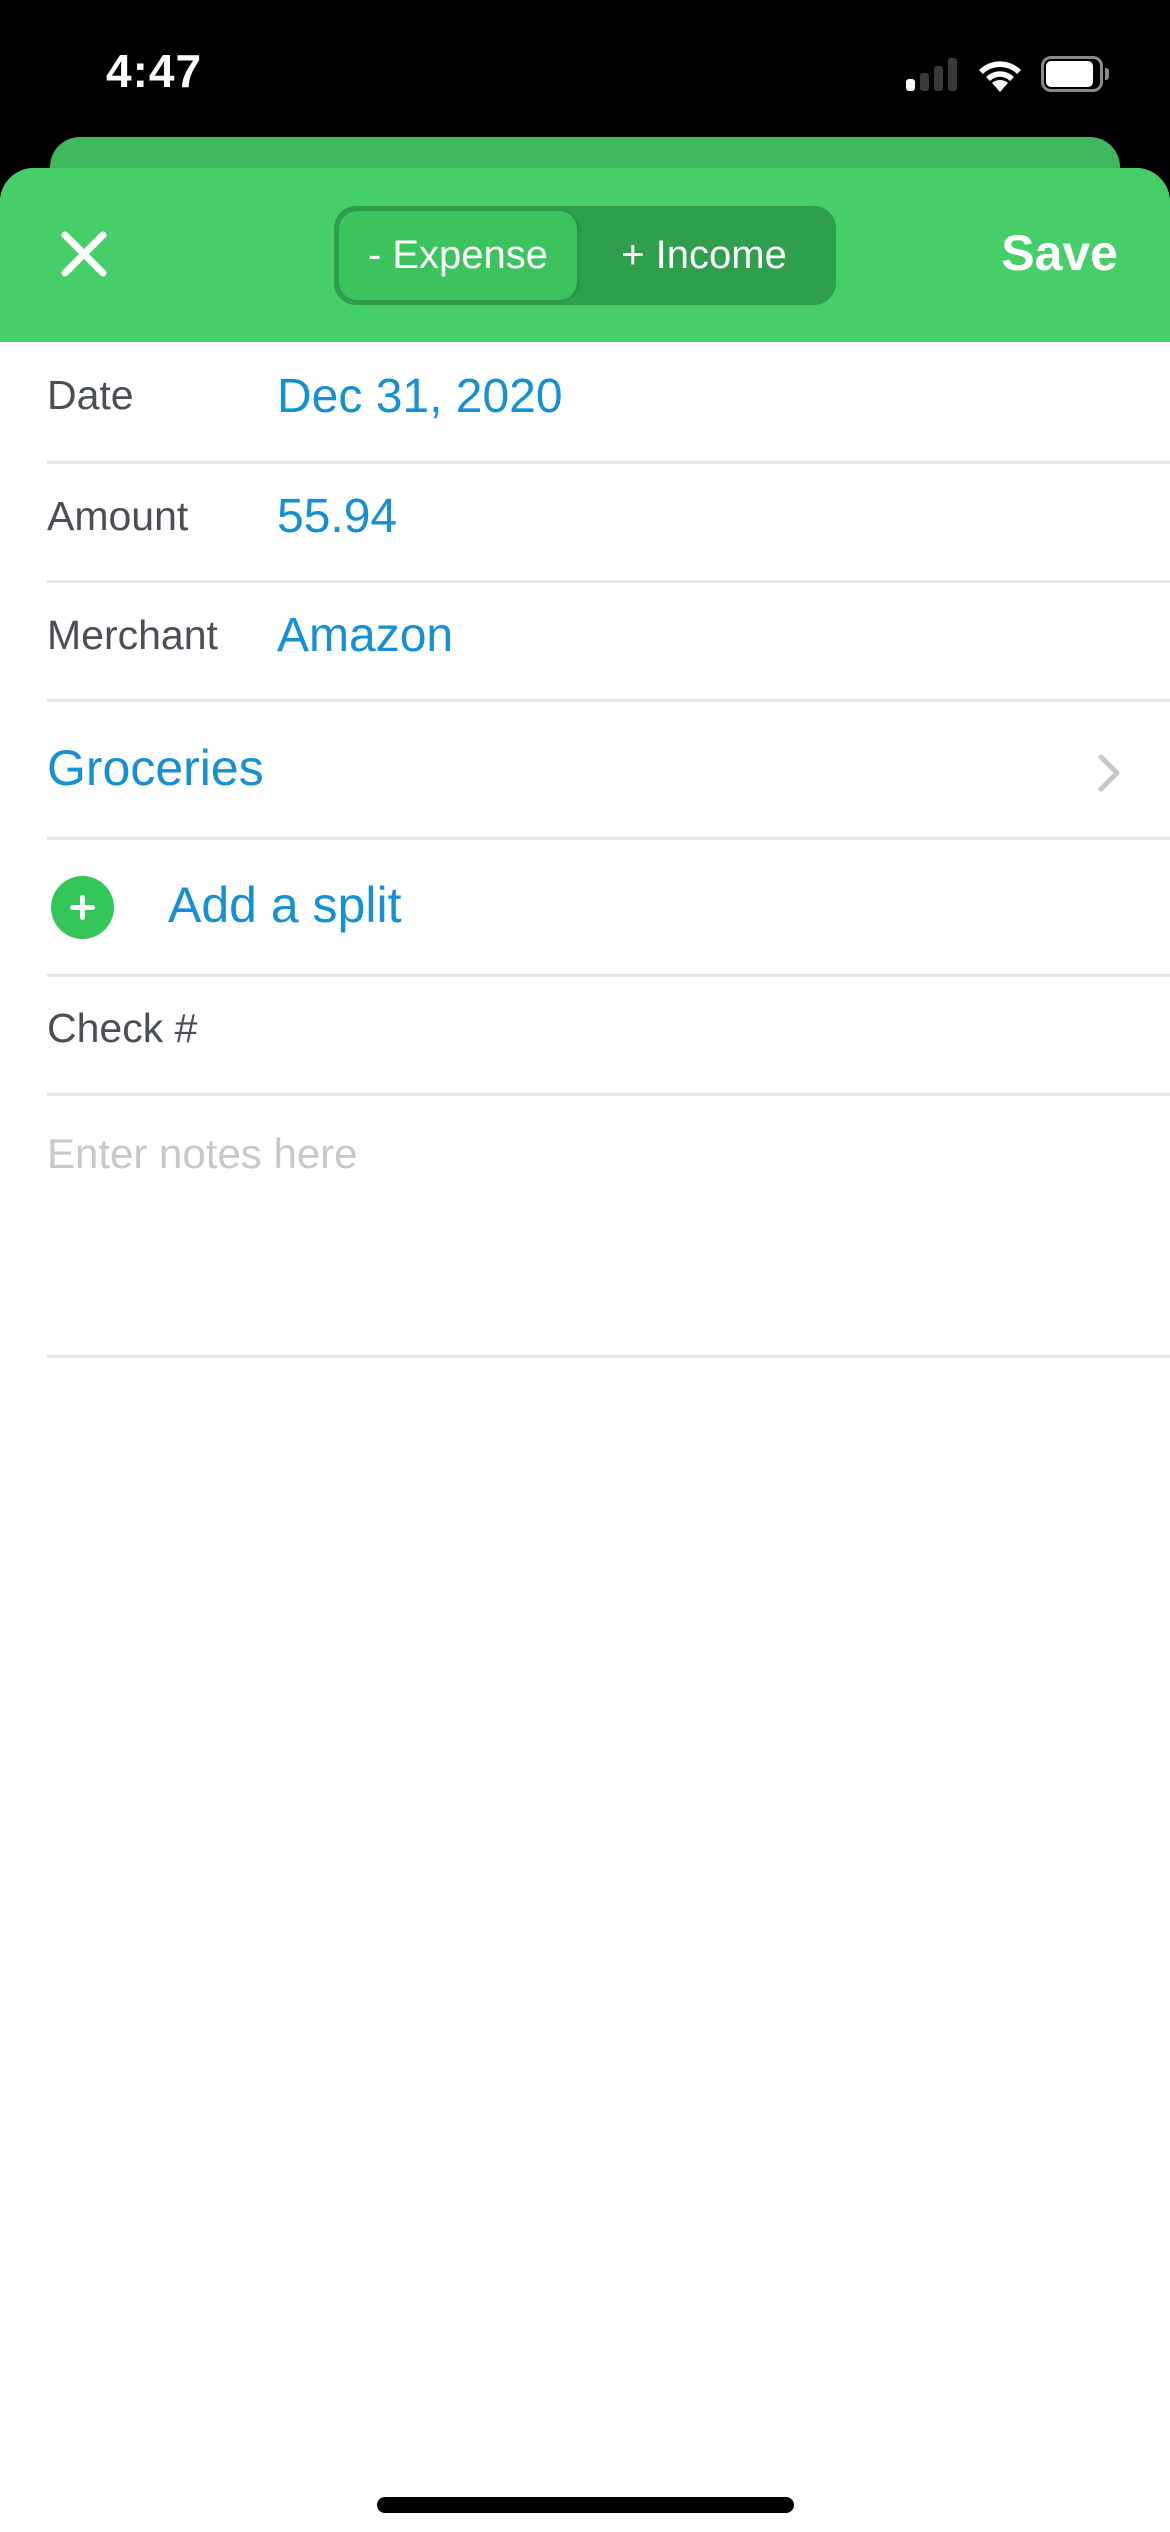  I want to click on check-number-label: Check #, so click(122, 1028).